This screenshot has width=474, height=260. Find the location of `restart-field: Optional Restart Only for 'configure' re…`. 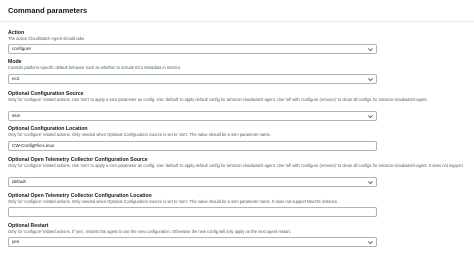

restart-field: Optional Restart Only for 'configure' re… is located at coordinates (236, 235).